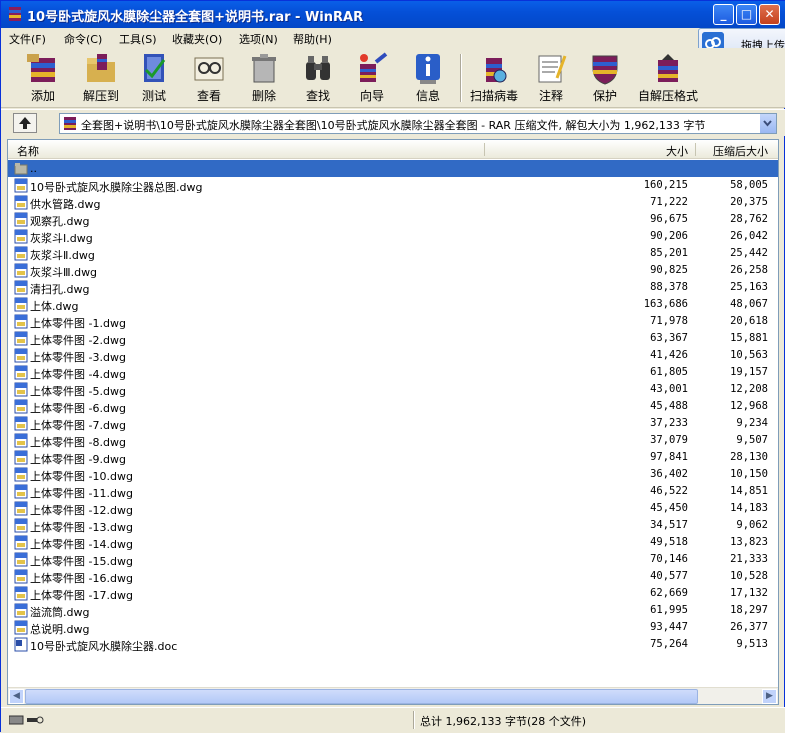  What do you see at coordinates (677, 151) in the screenshot?
I see `column-header-size: 大小` at bounding box center [677, 151].